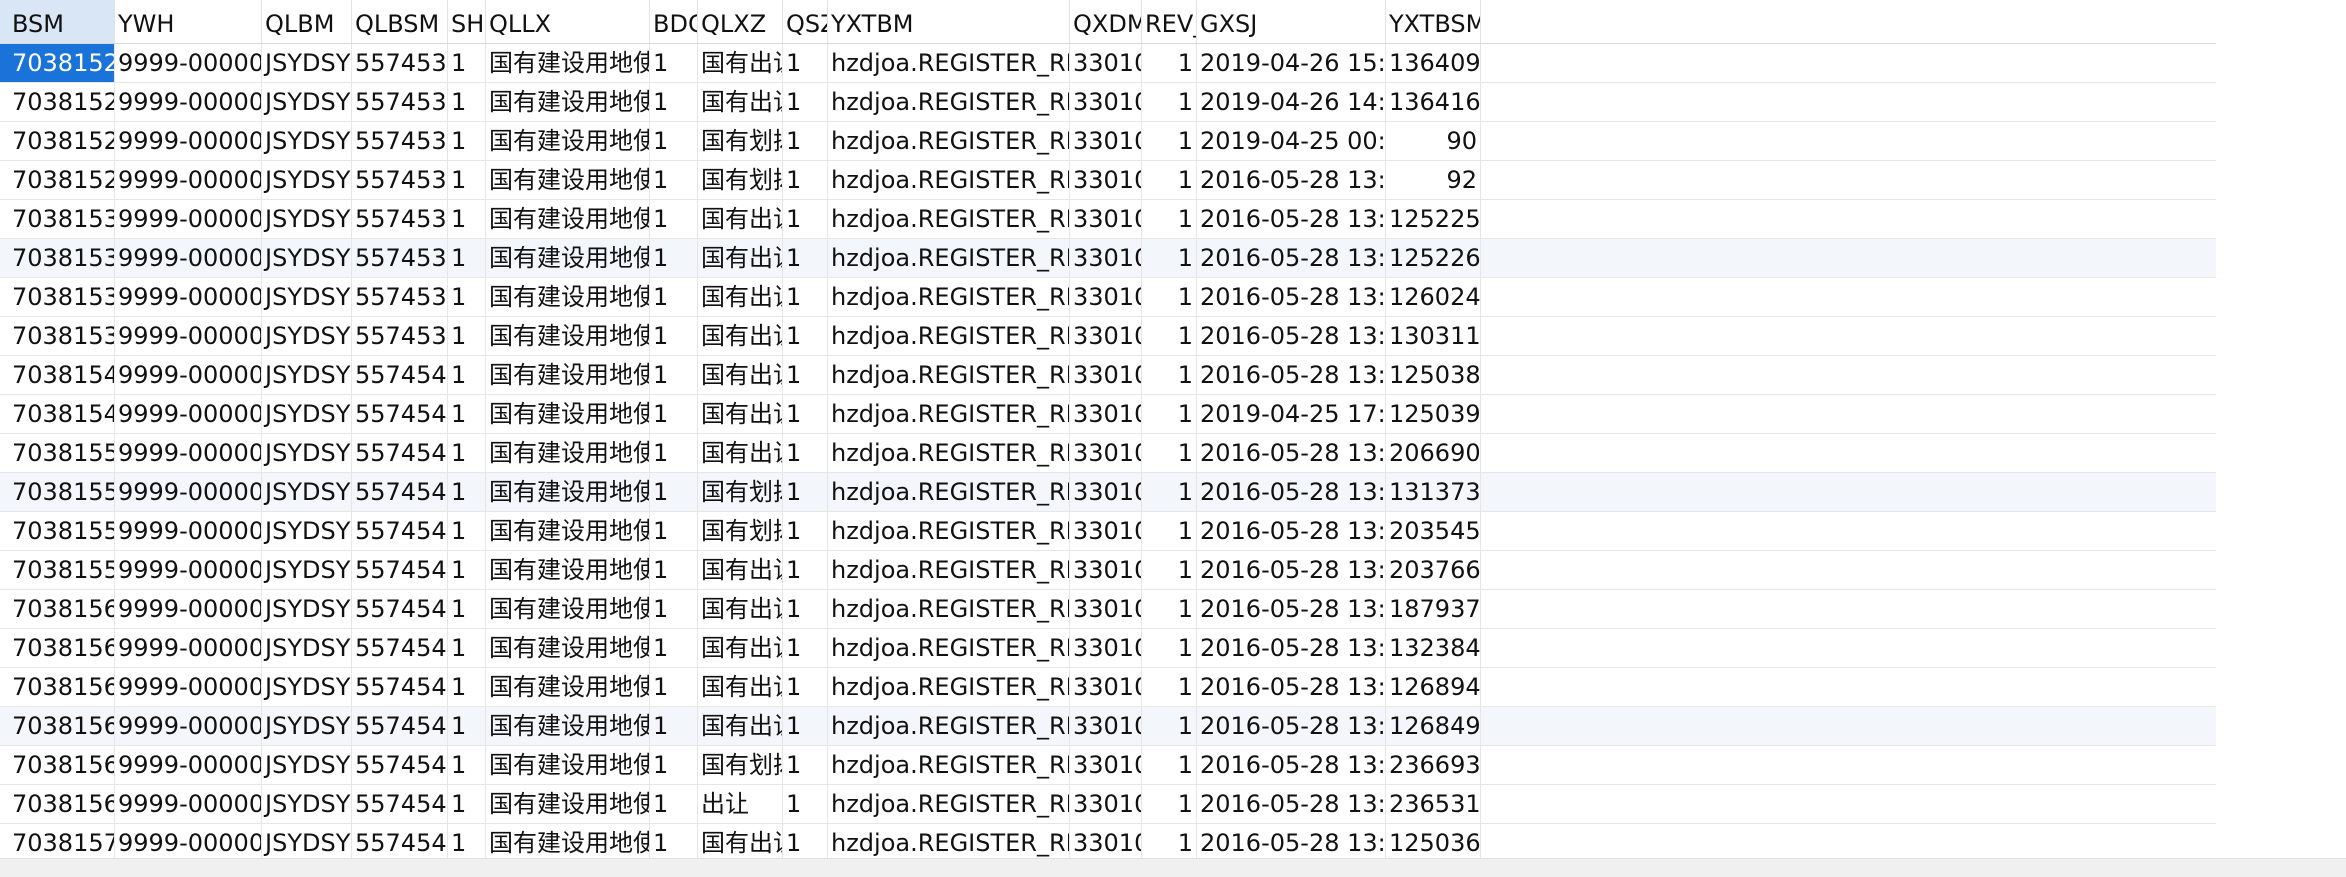  Describe the element at coordinates (1169, 21) in the screenshot. I see `column-header-rev: REV_` at that location.